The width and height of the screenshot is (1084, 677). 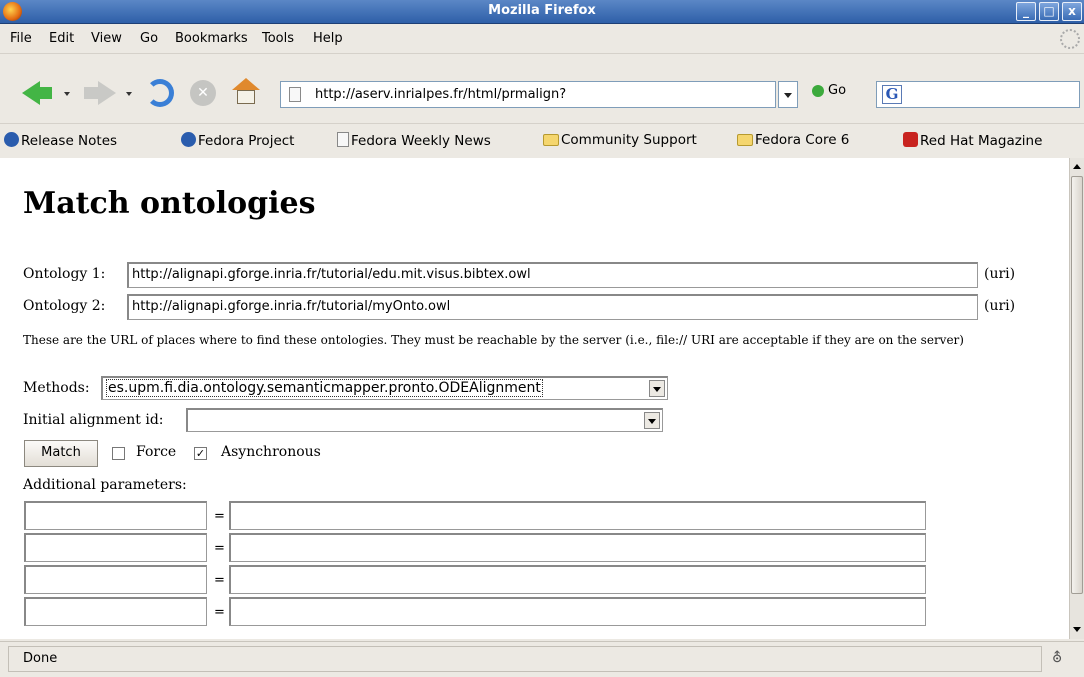 I want to click on go-label: Go, so click(x=837, y=90).